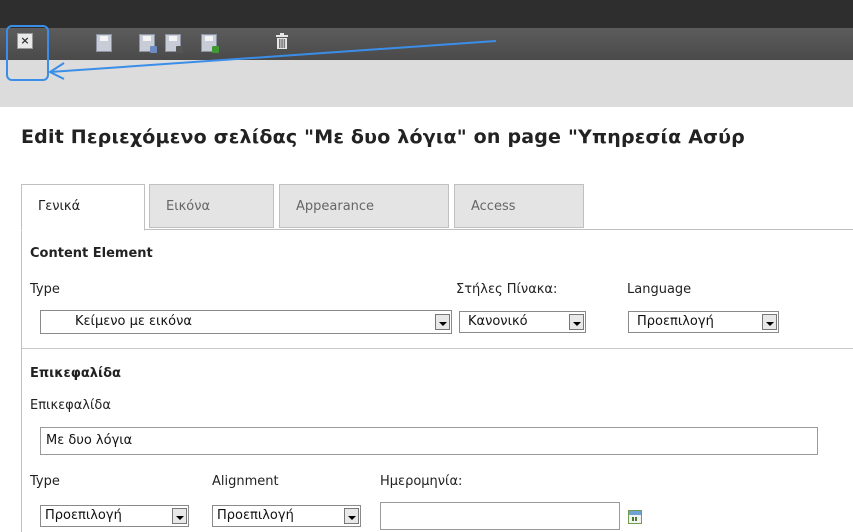 This screenshot has width=853, height=532. What do you see at coordinates (45, 481) in the screenshot?
I see `header-type-label: Type` at bounding box center [45, 481].